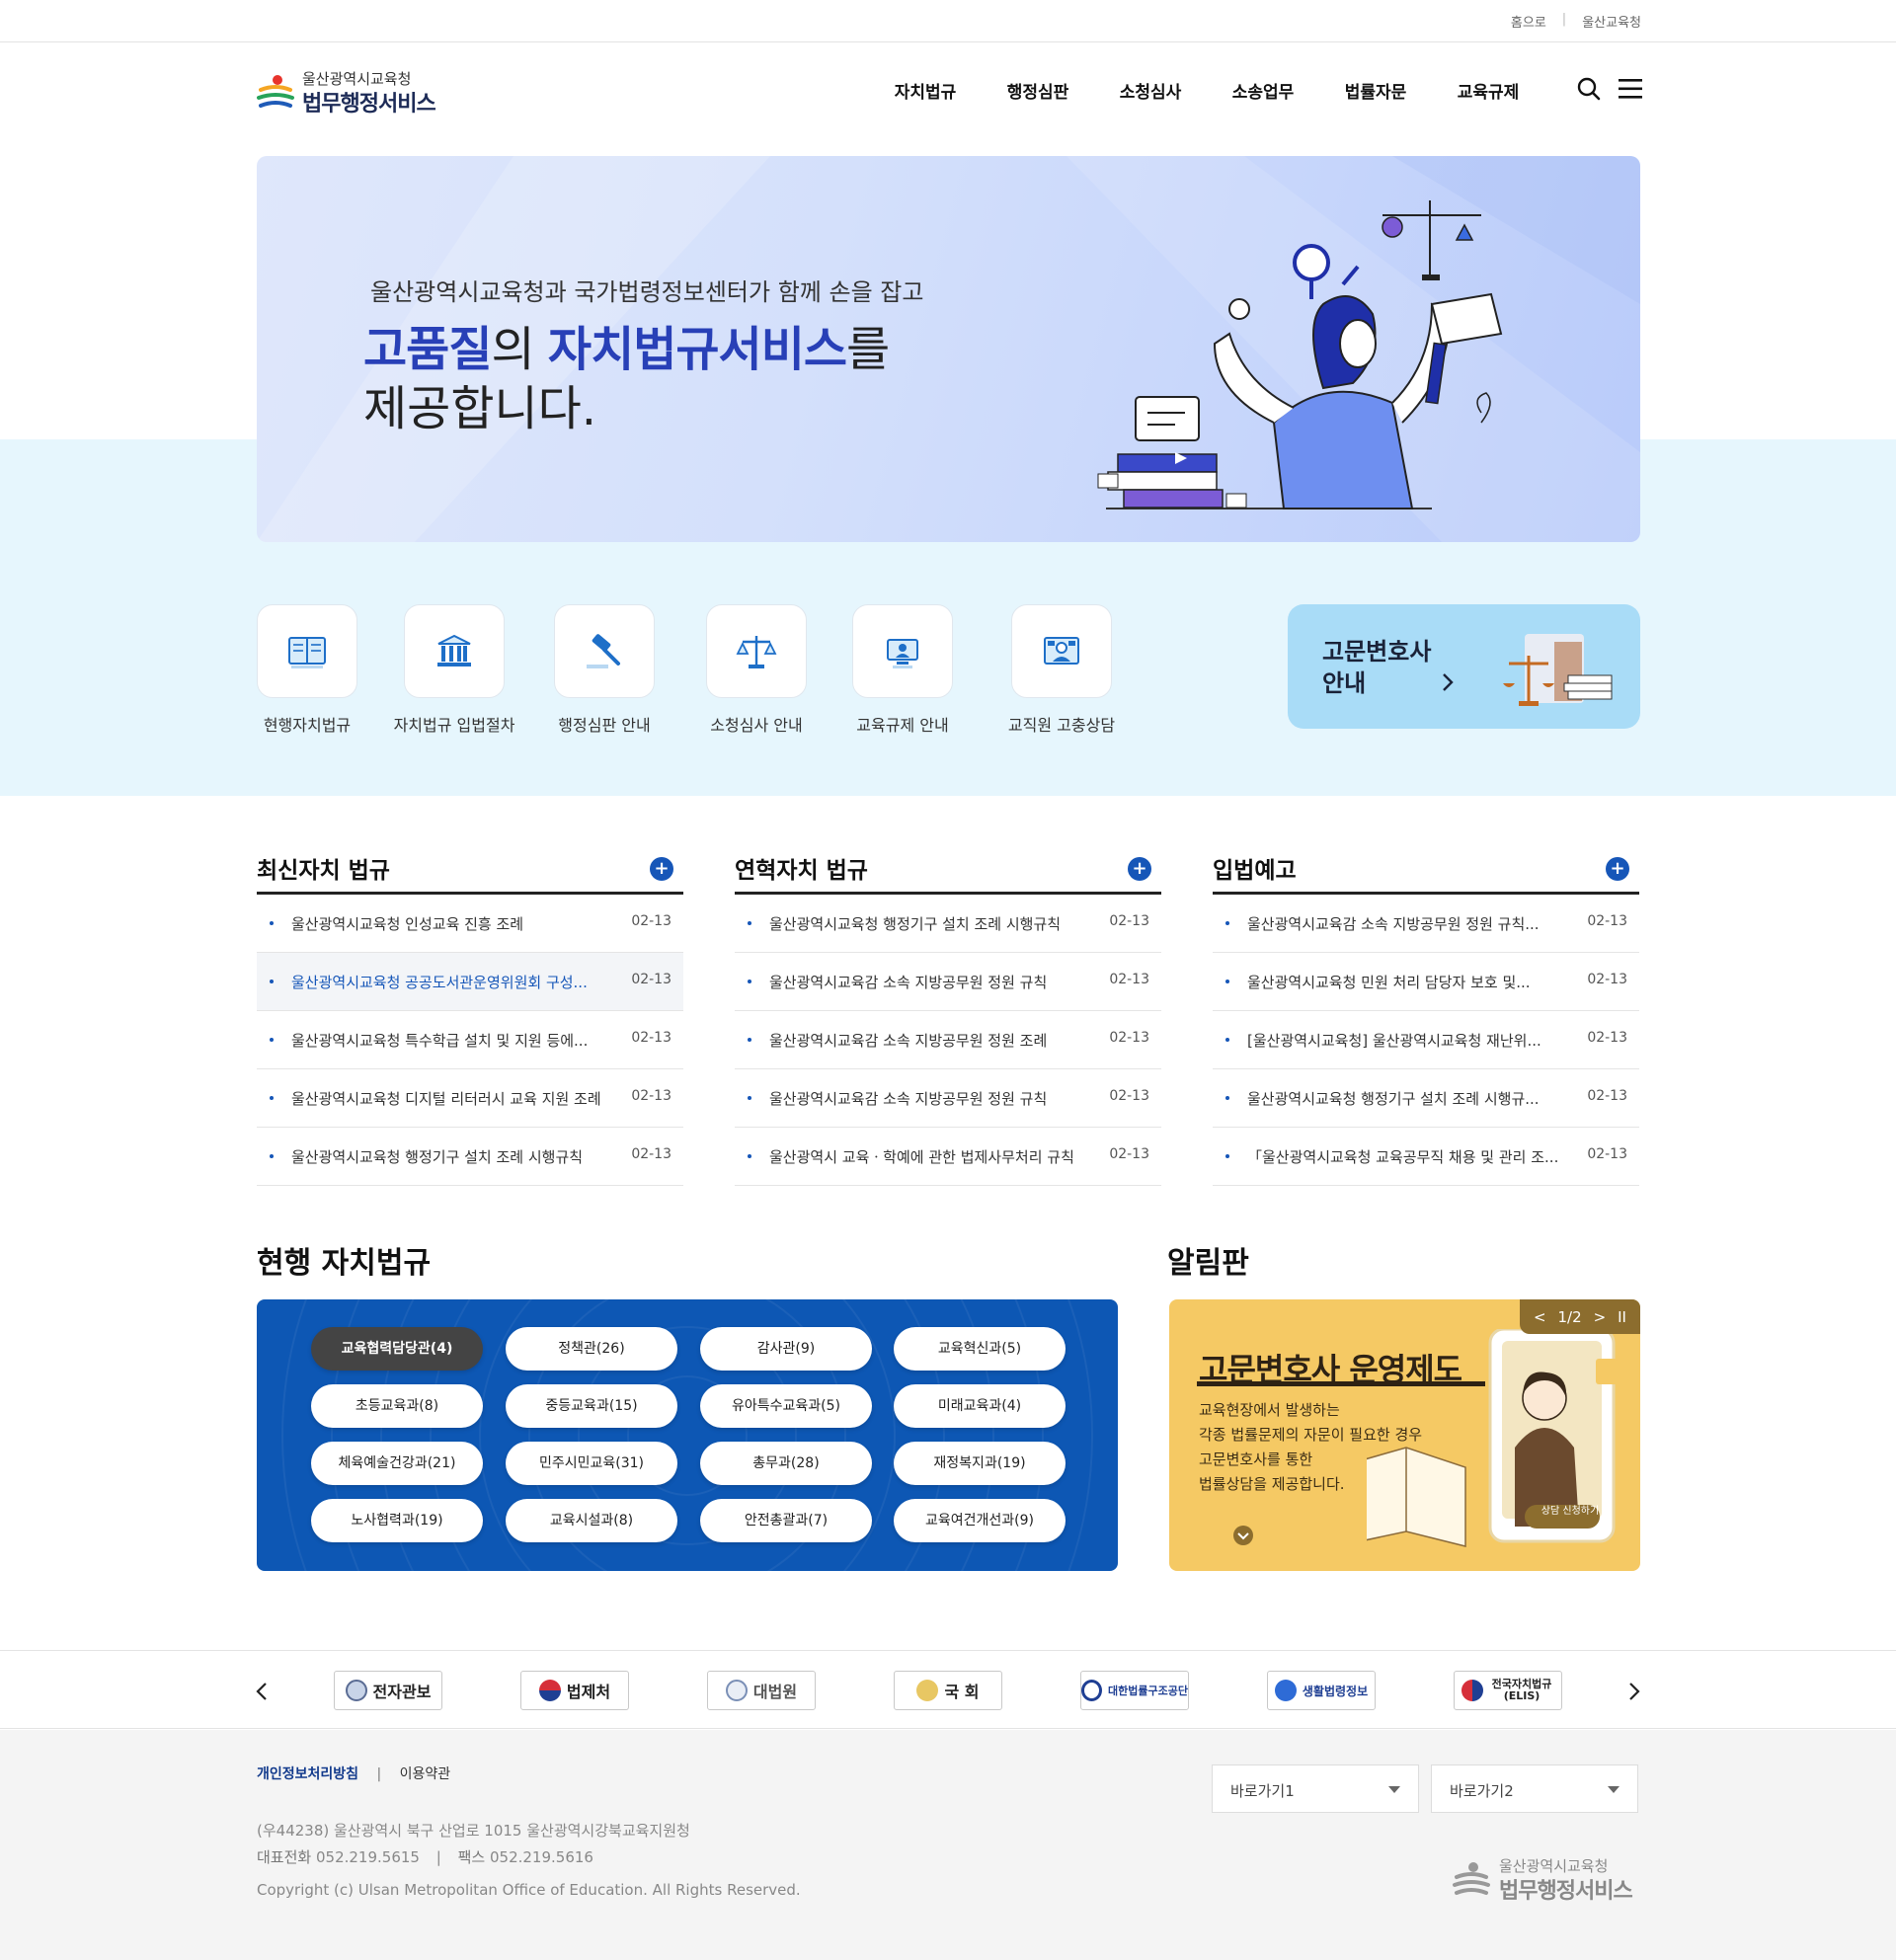 This screenshot has width=1896, height=1960. Describe the element at coordinates (1482, 1791) in the screenshot. I see `select-value: 바로가기2` at that location.